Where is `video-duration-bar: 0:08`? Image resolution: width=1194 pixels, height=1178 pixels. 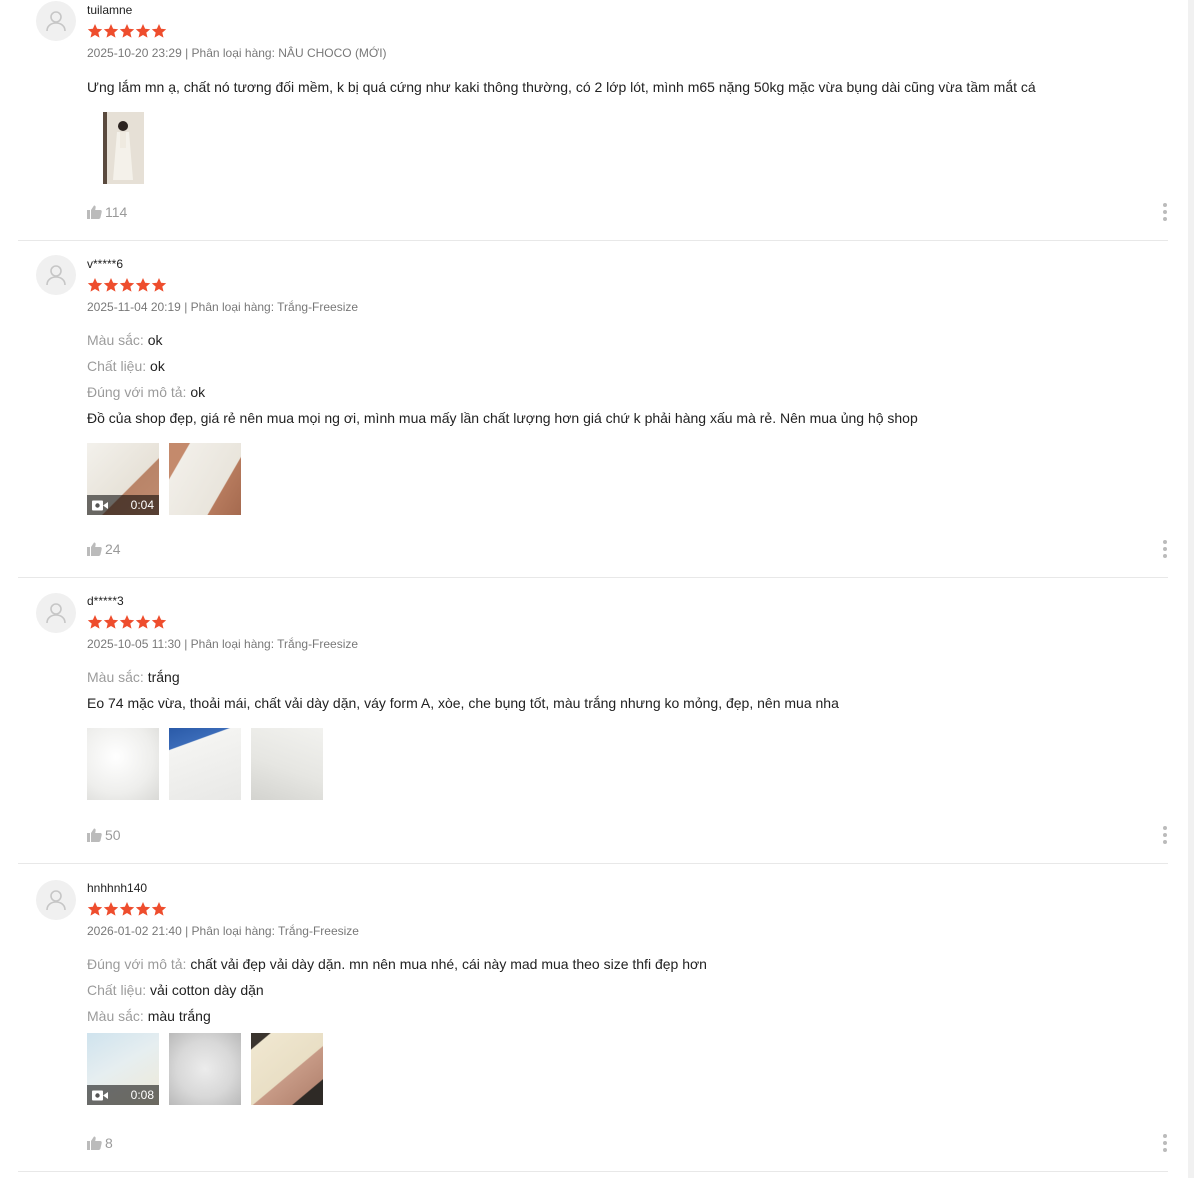 video-duration-bar: 0:08 is located at coordinates (123, 1095).